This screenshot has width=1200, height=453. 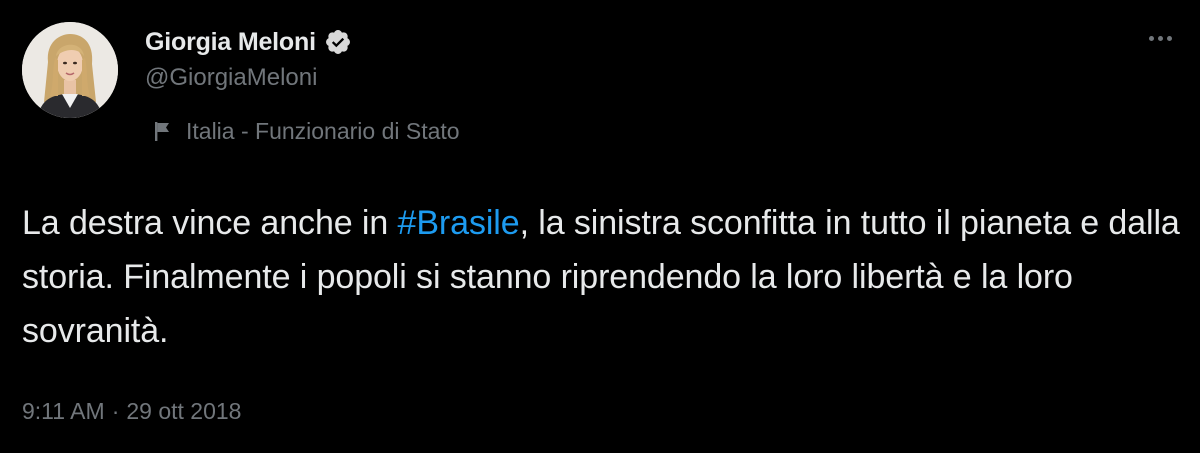 I want to click on hashtag-link: #Brasile, so click(x=459, y=223).